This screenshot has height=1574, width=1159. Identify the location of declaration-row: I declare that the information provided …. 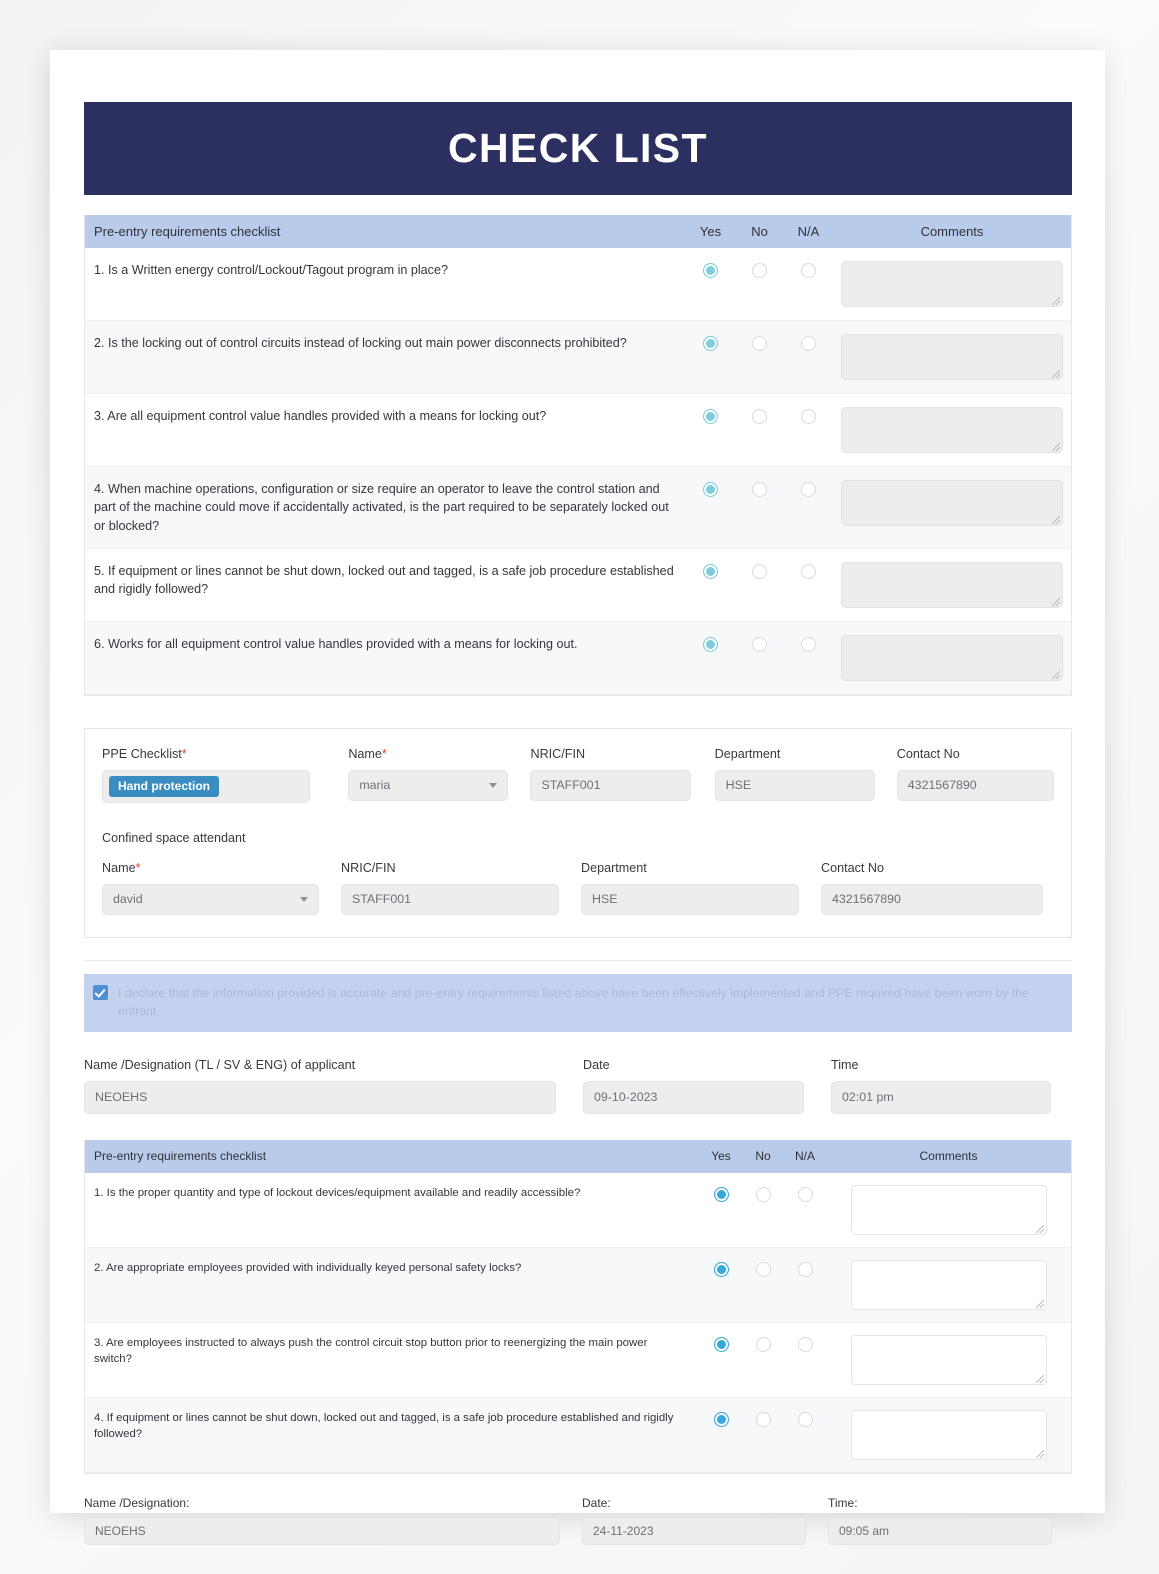
(578, 1002).